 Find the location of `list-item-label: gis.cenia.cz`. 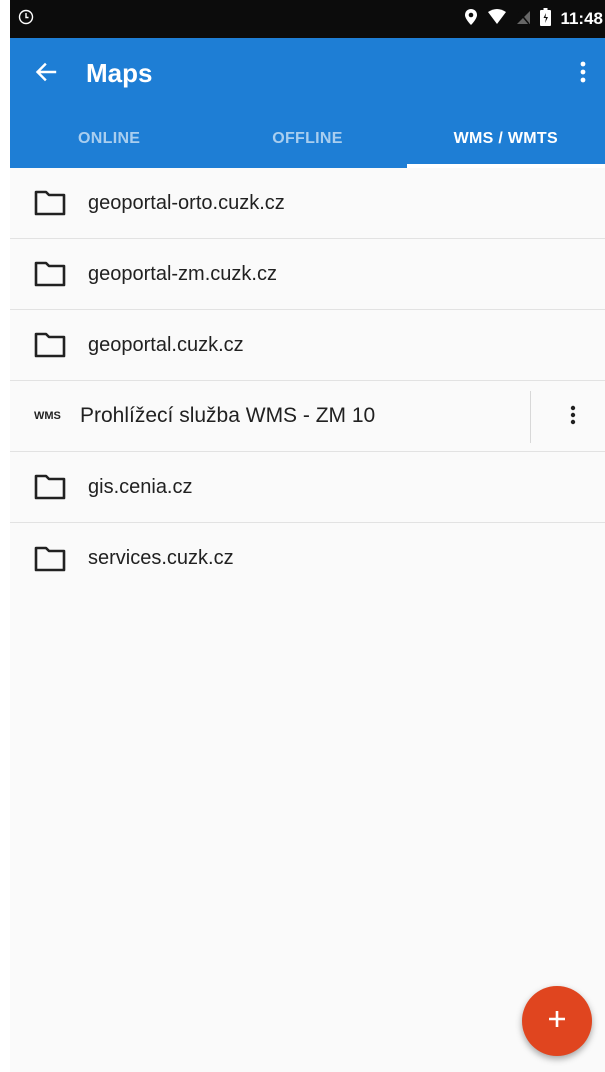

list-item-label: gis.cenia.cz is located at coordinates (140, 486).